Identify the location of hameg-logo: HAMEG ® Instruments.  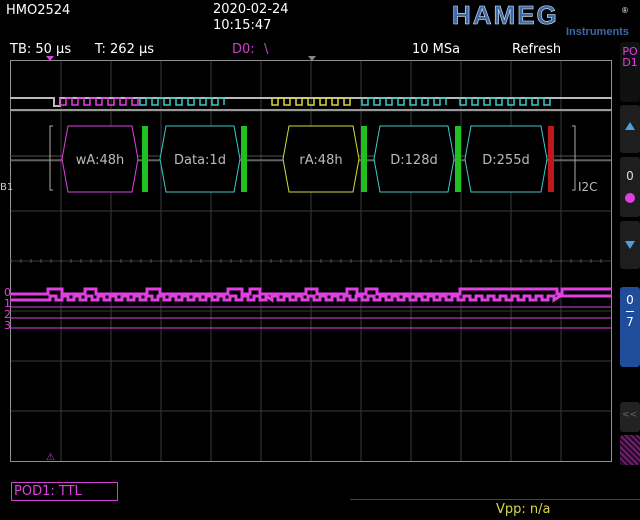
(540, 20).